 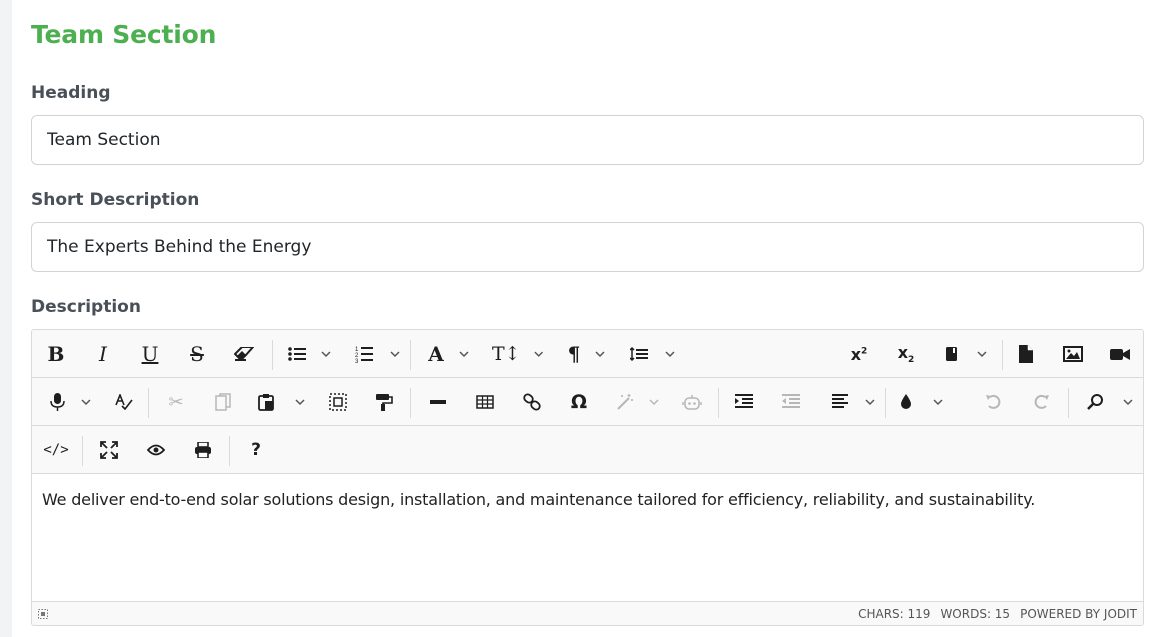 I want to click on unordered-list-button, so click(x=309, y=354).